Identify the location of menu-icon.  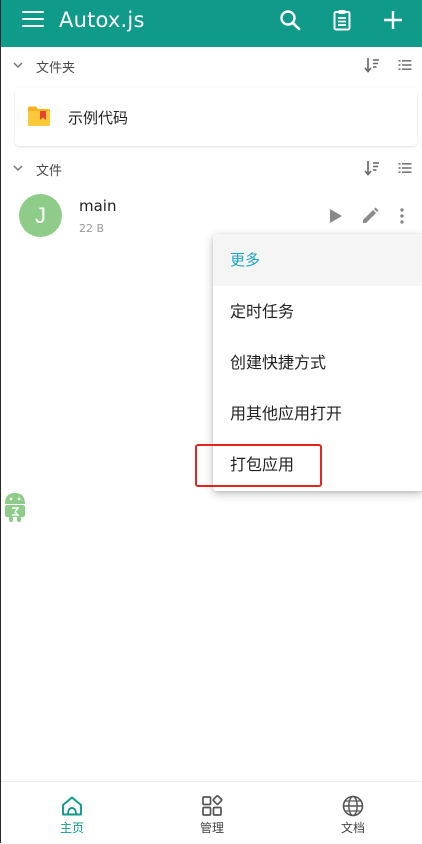
(33, 20).